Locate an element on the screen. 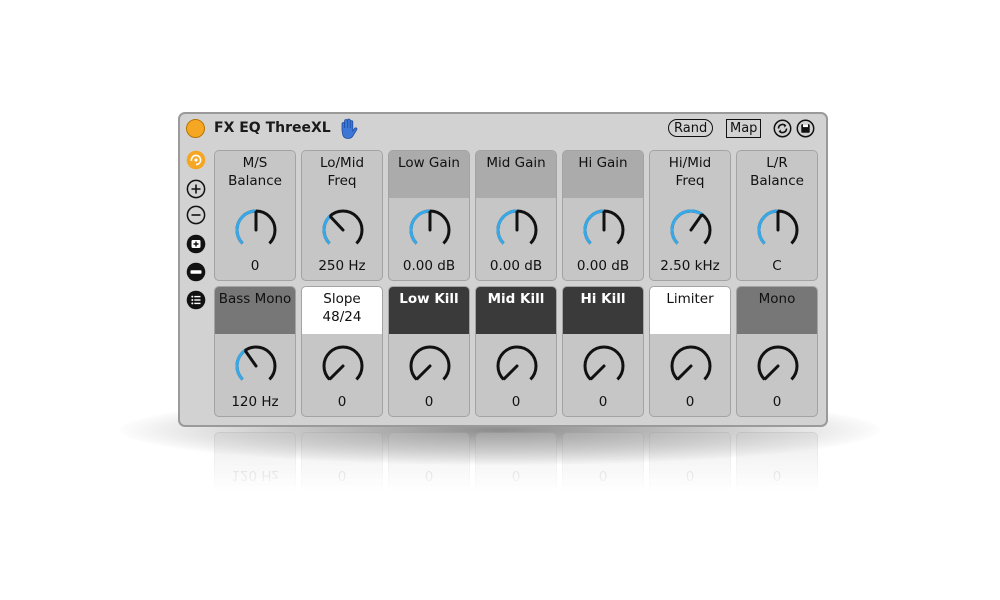 This screenshot has height=600, width=1000. control-hi-gain: Hi Gain 0.00 dB is located at coordinates (603, 215).